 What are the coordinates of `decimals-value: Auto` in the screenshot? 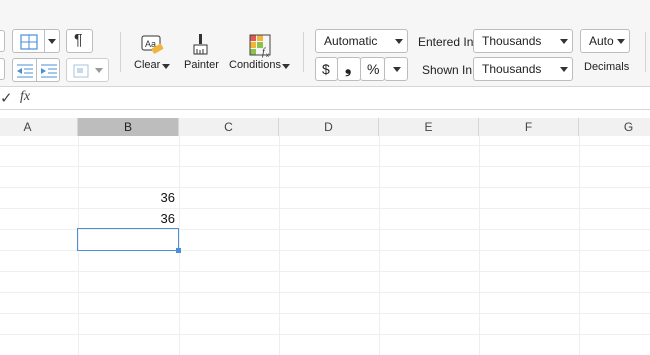 It's located at (601, 41).